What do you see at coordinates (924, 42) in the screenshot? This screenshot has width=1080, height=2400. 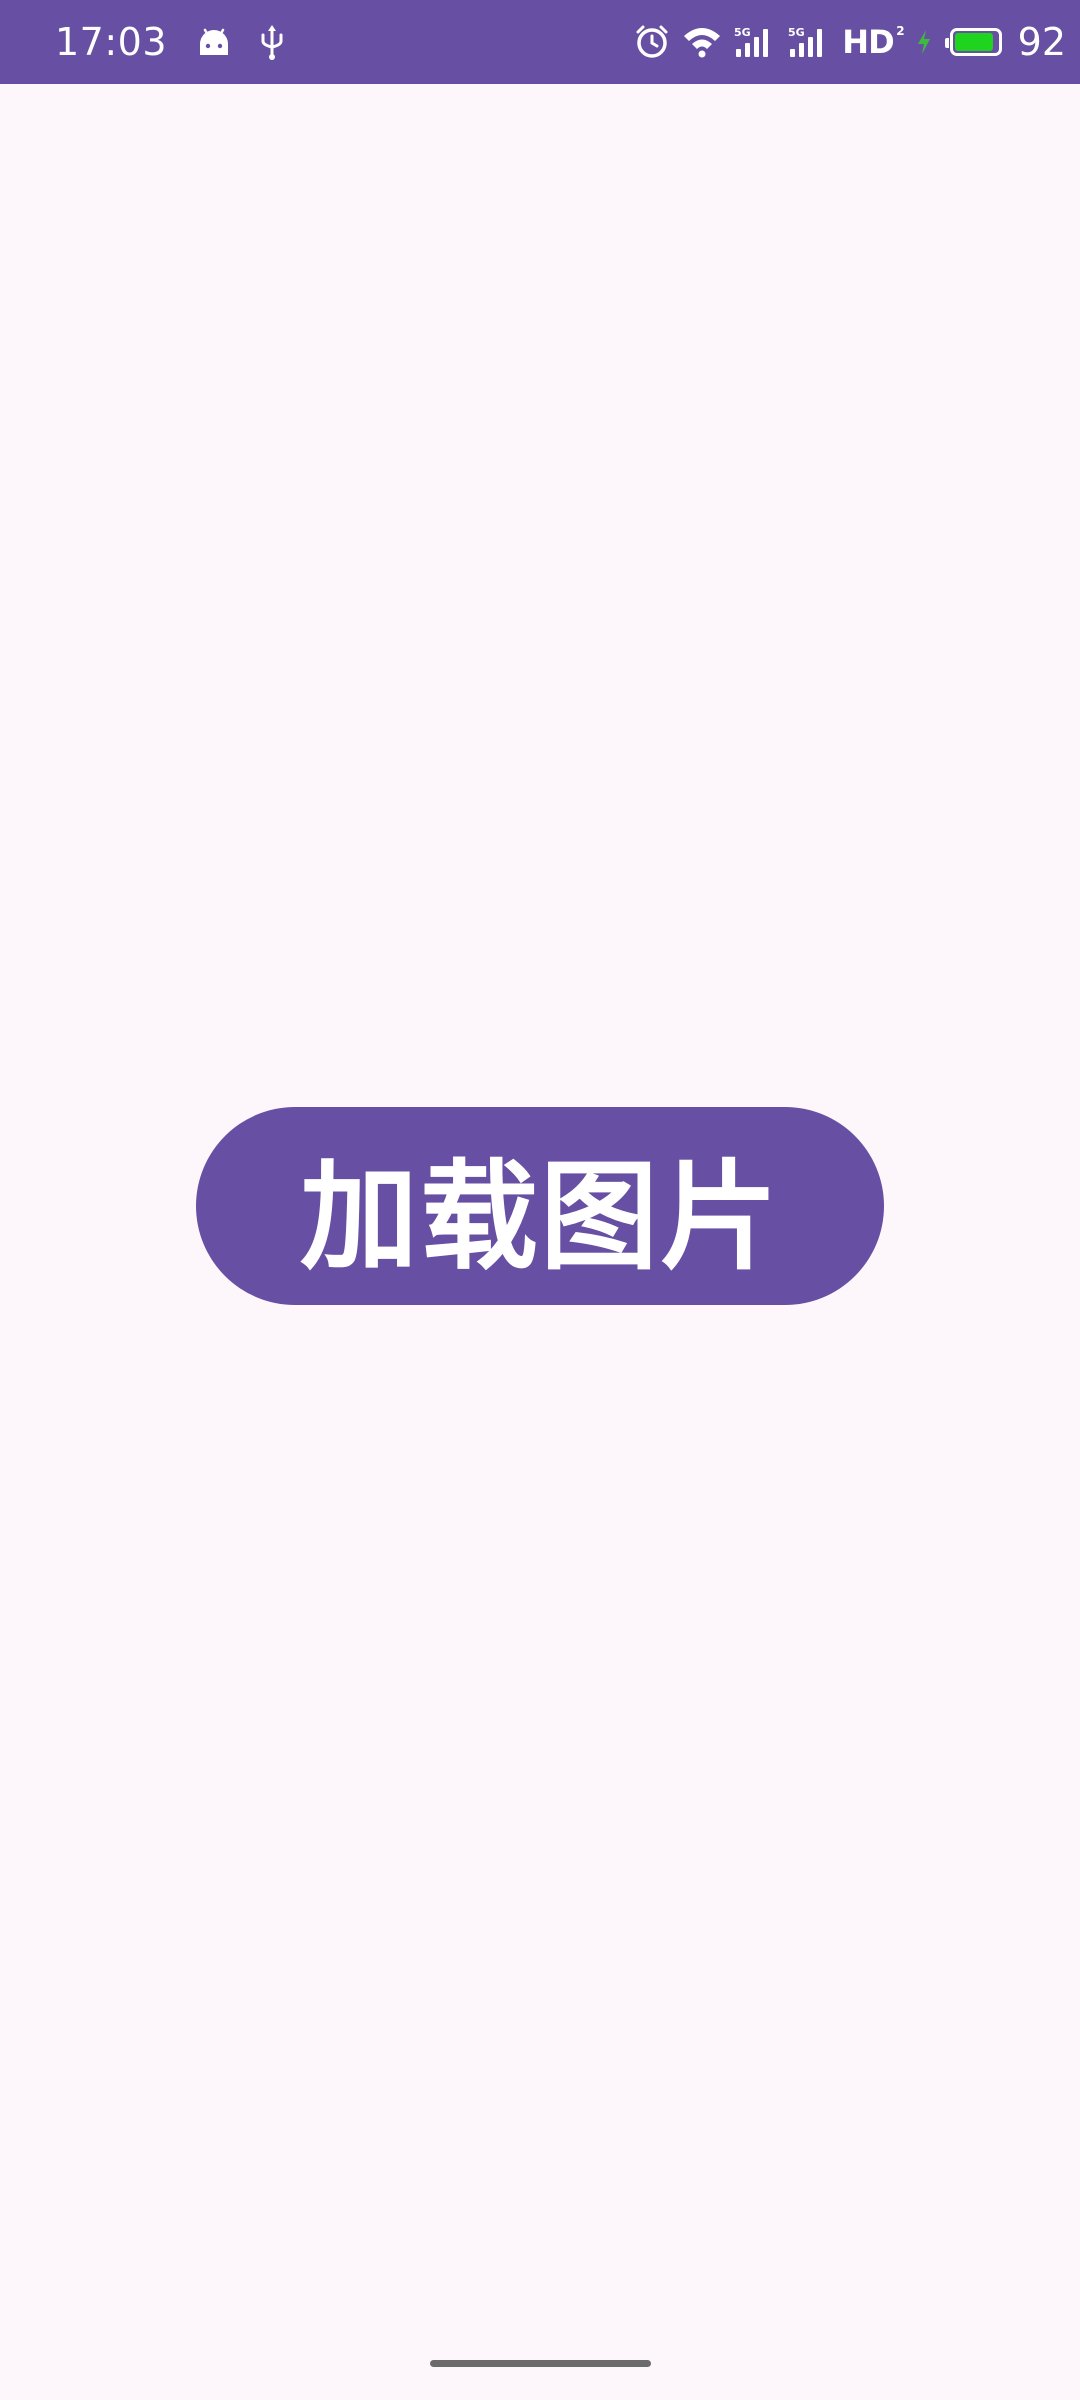 I see `charging-bolt-icon` at bounding box center [924, 42].